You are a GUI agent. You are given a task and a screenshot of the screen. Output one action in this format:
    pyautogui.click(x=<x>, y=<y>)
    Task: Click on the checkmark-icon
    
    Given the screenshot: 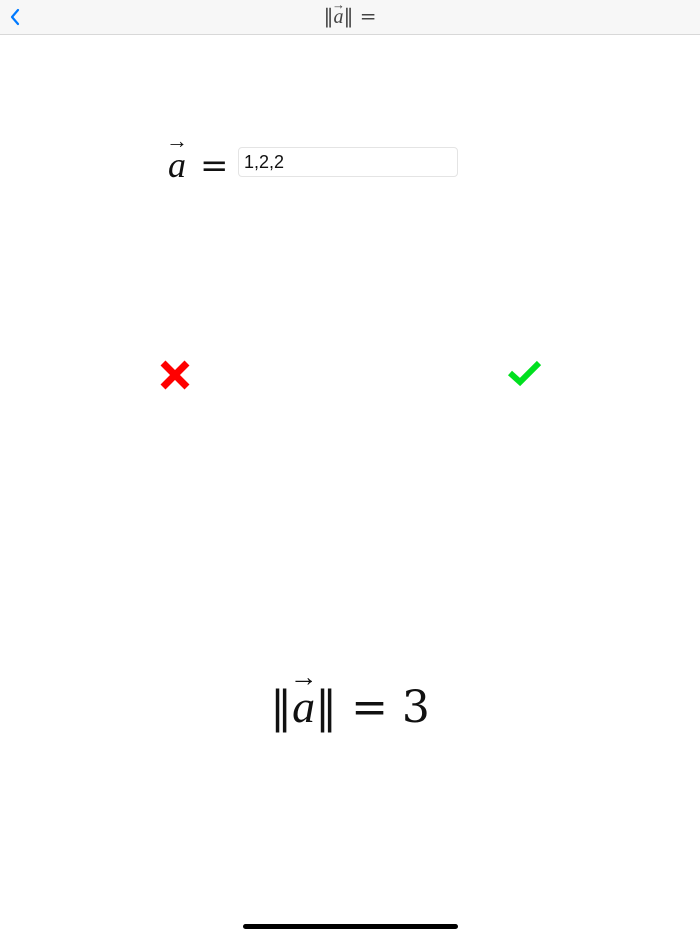 What is the action you would take?
    pyautogui.click(x=524, y=373)
    